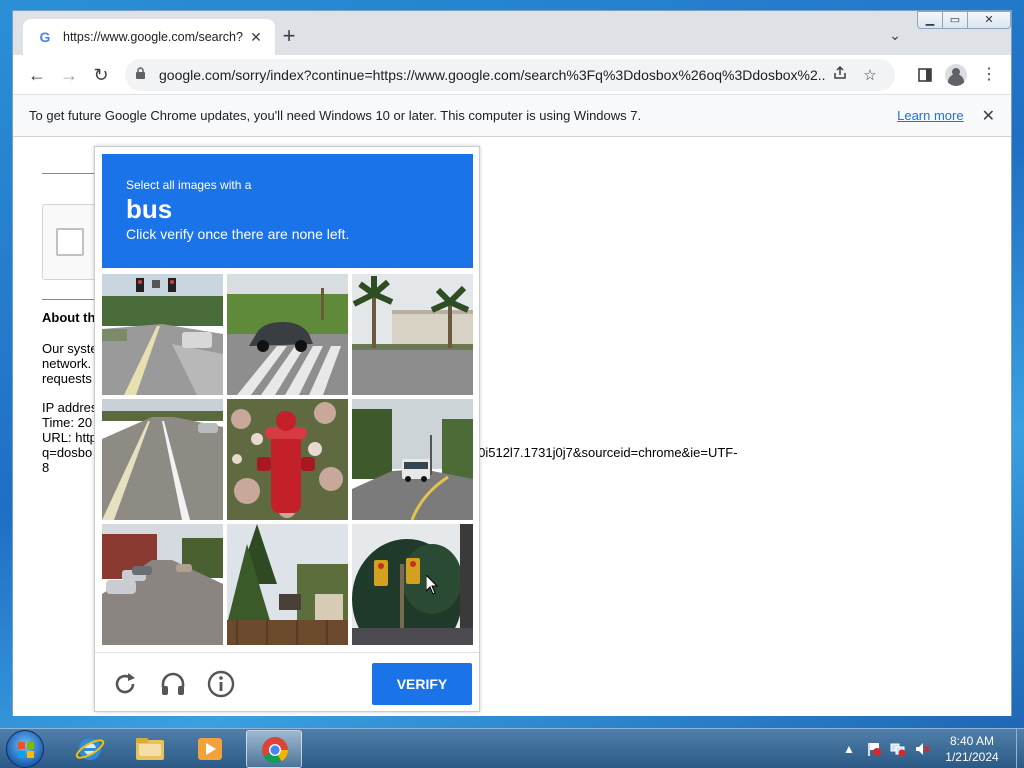 This screenshot has height=768, width=1024. Describe the element at coordinates (988, 116) in the screenshot. I see `infobar-close-icon: ✕` at that location.